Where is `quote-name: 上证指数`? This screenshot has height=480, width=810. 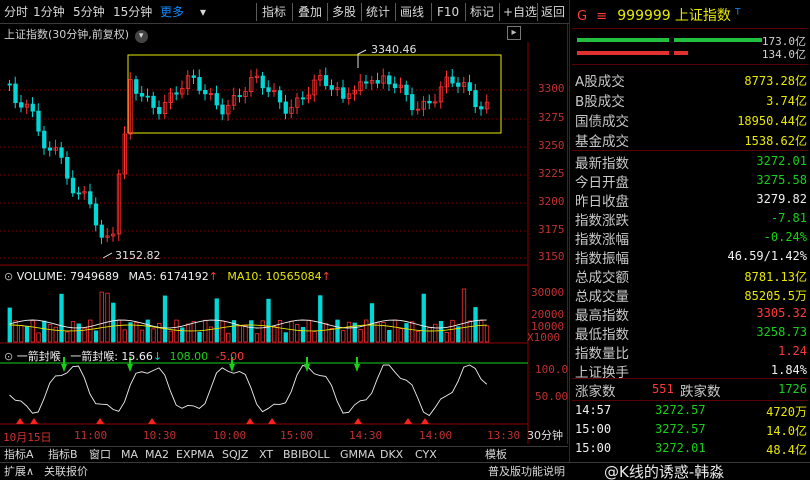
quote-name: 上证指数 is located at coordinates (702, 16).